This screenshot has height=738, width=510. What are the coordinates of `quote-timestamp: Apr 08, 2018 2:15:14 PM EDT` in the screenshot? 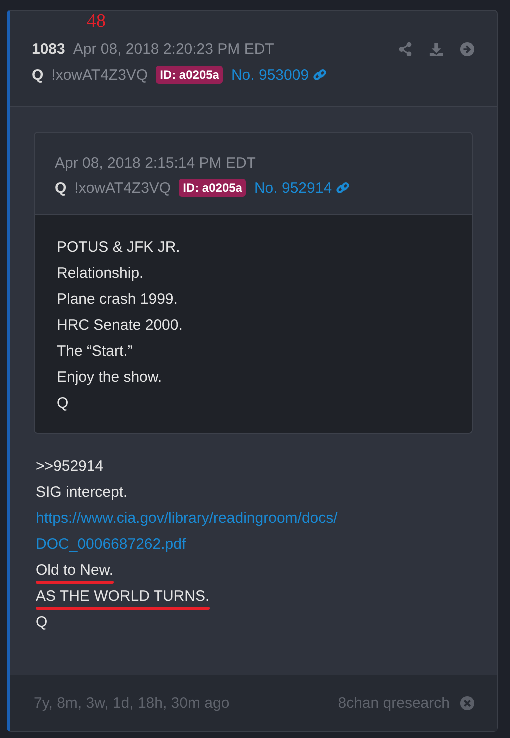 It's located at (156, 163).